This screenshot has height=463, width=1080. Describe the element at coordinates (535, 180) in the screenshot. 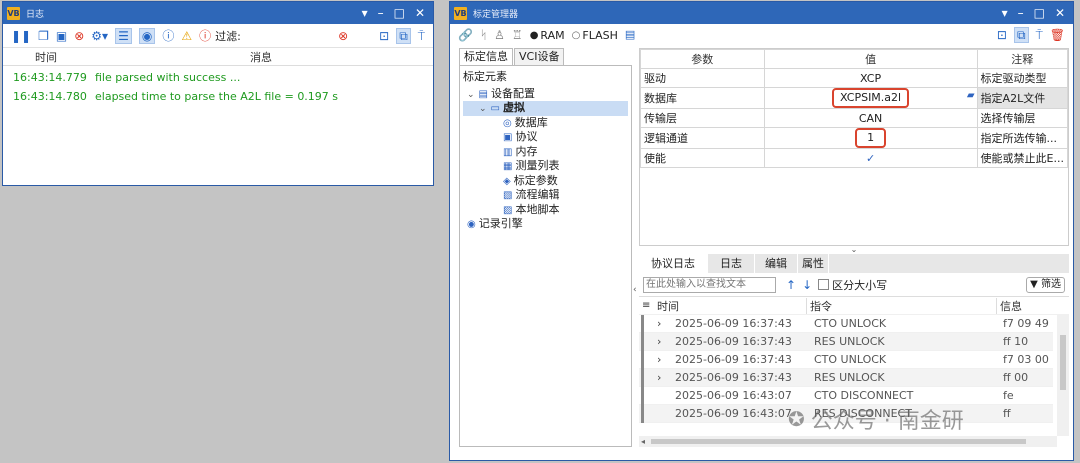

I see `tree-item-label: 标定参数` at that location.